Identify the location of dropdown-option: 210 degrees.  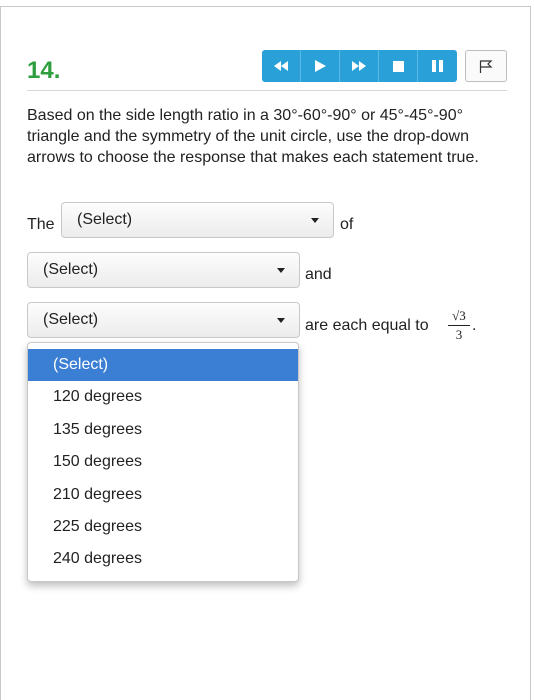
(163, 495).